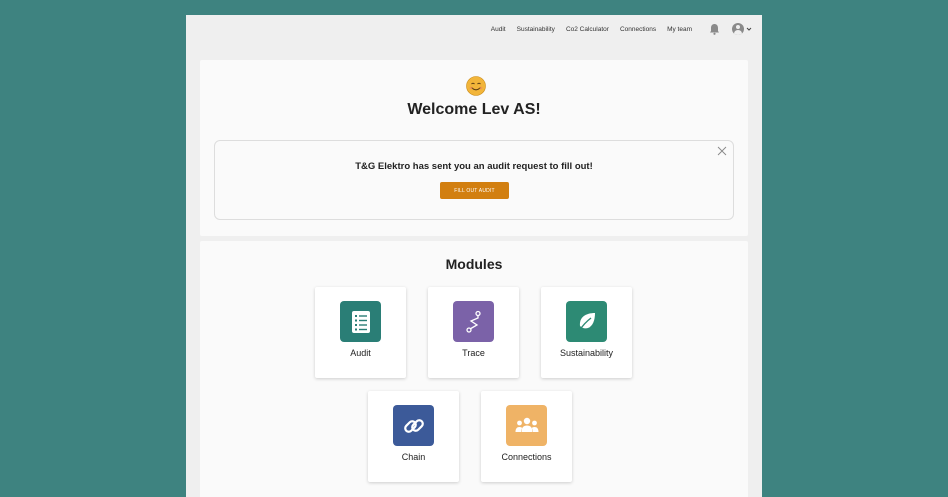 The height and width of the screenshot is (497, 948). Describe the element at coordinates (360, 353) in the screenshot. I see `module-label-audit: Audit` at that location.